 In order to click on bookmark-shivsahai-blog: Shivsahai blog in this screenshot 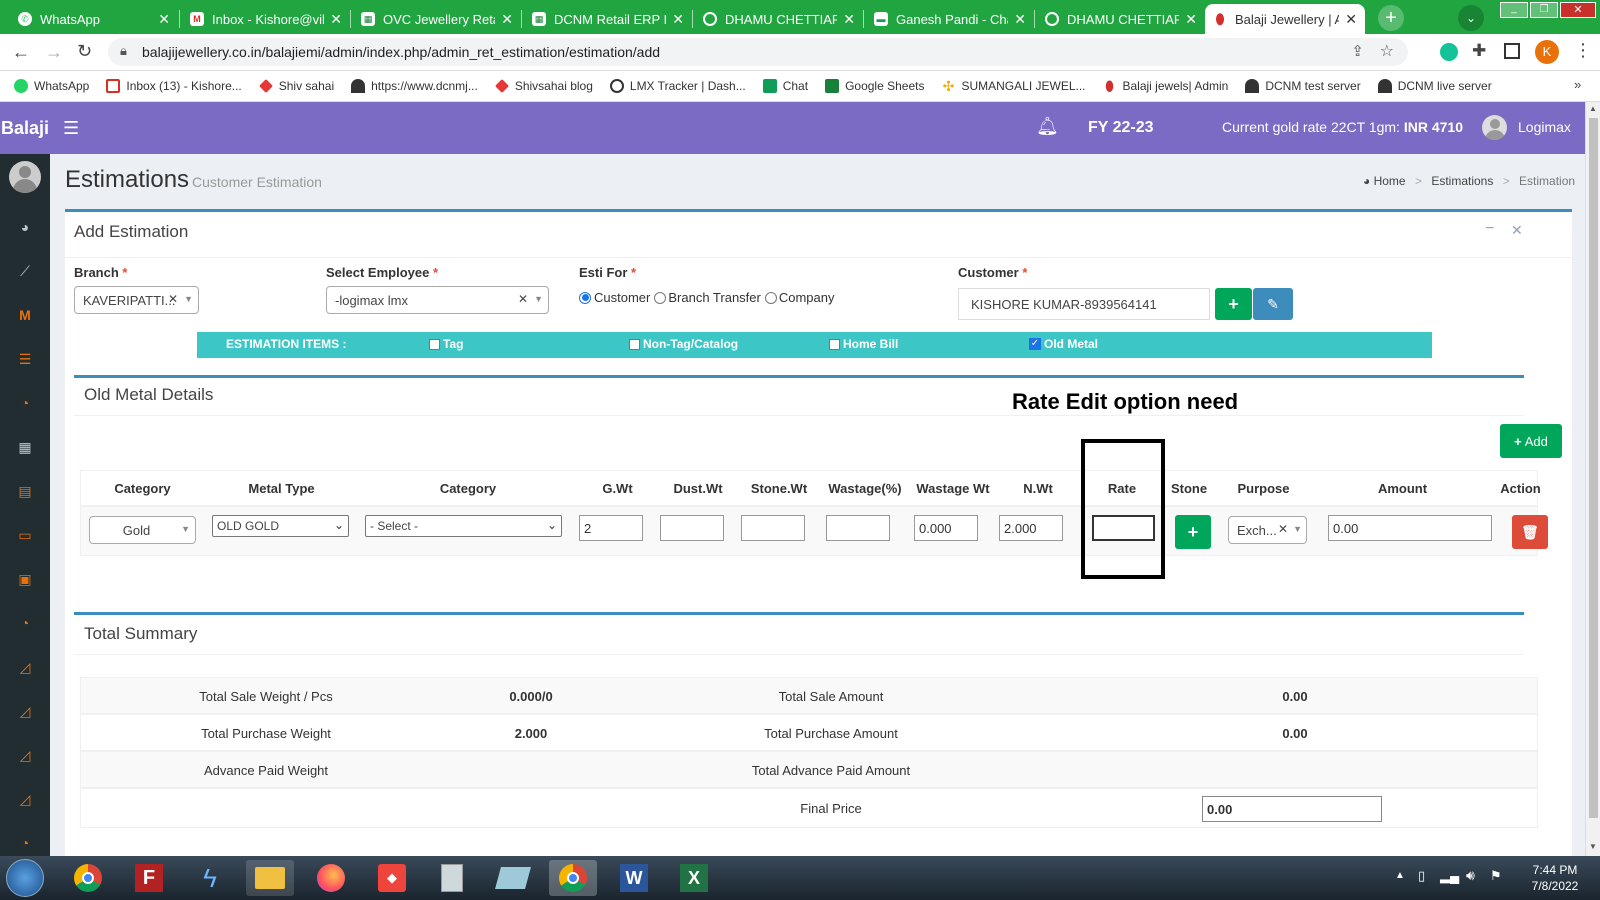, I will do `click(543, 86)`.